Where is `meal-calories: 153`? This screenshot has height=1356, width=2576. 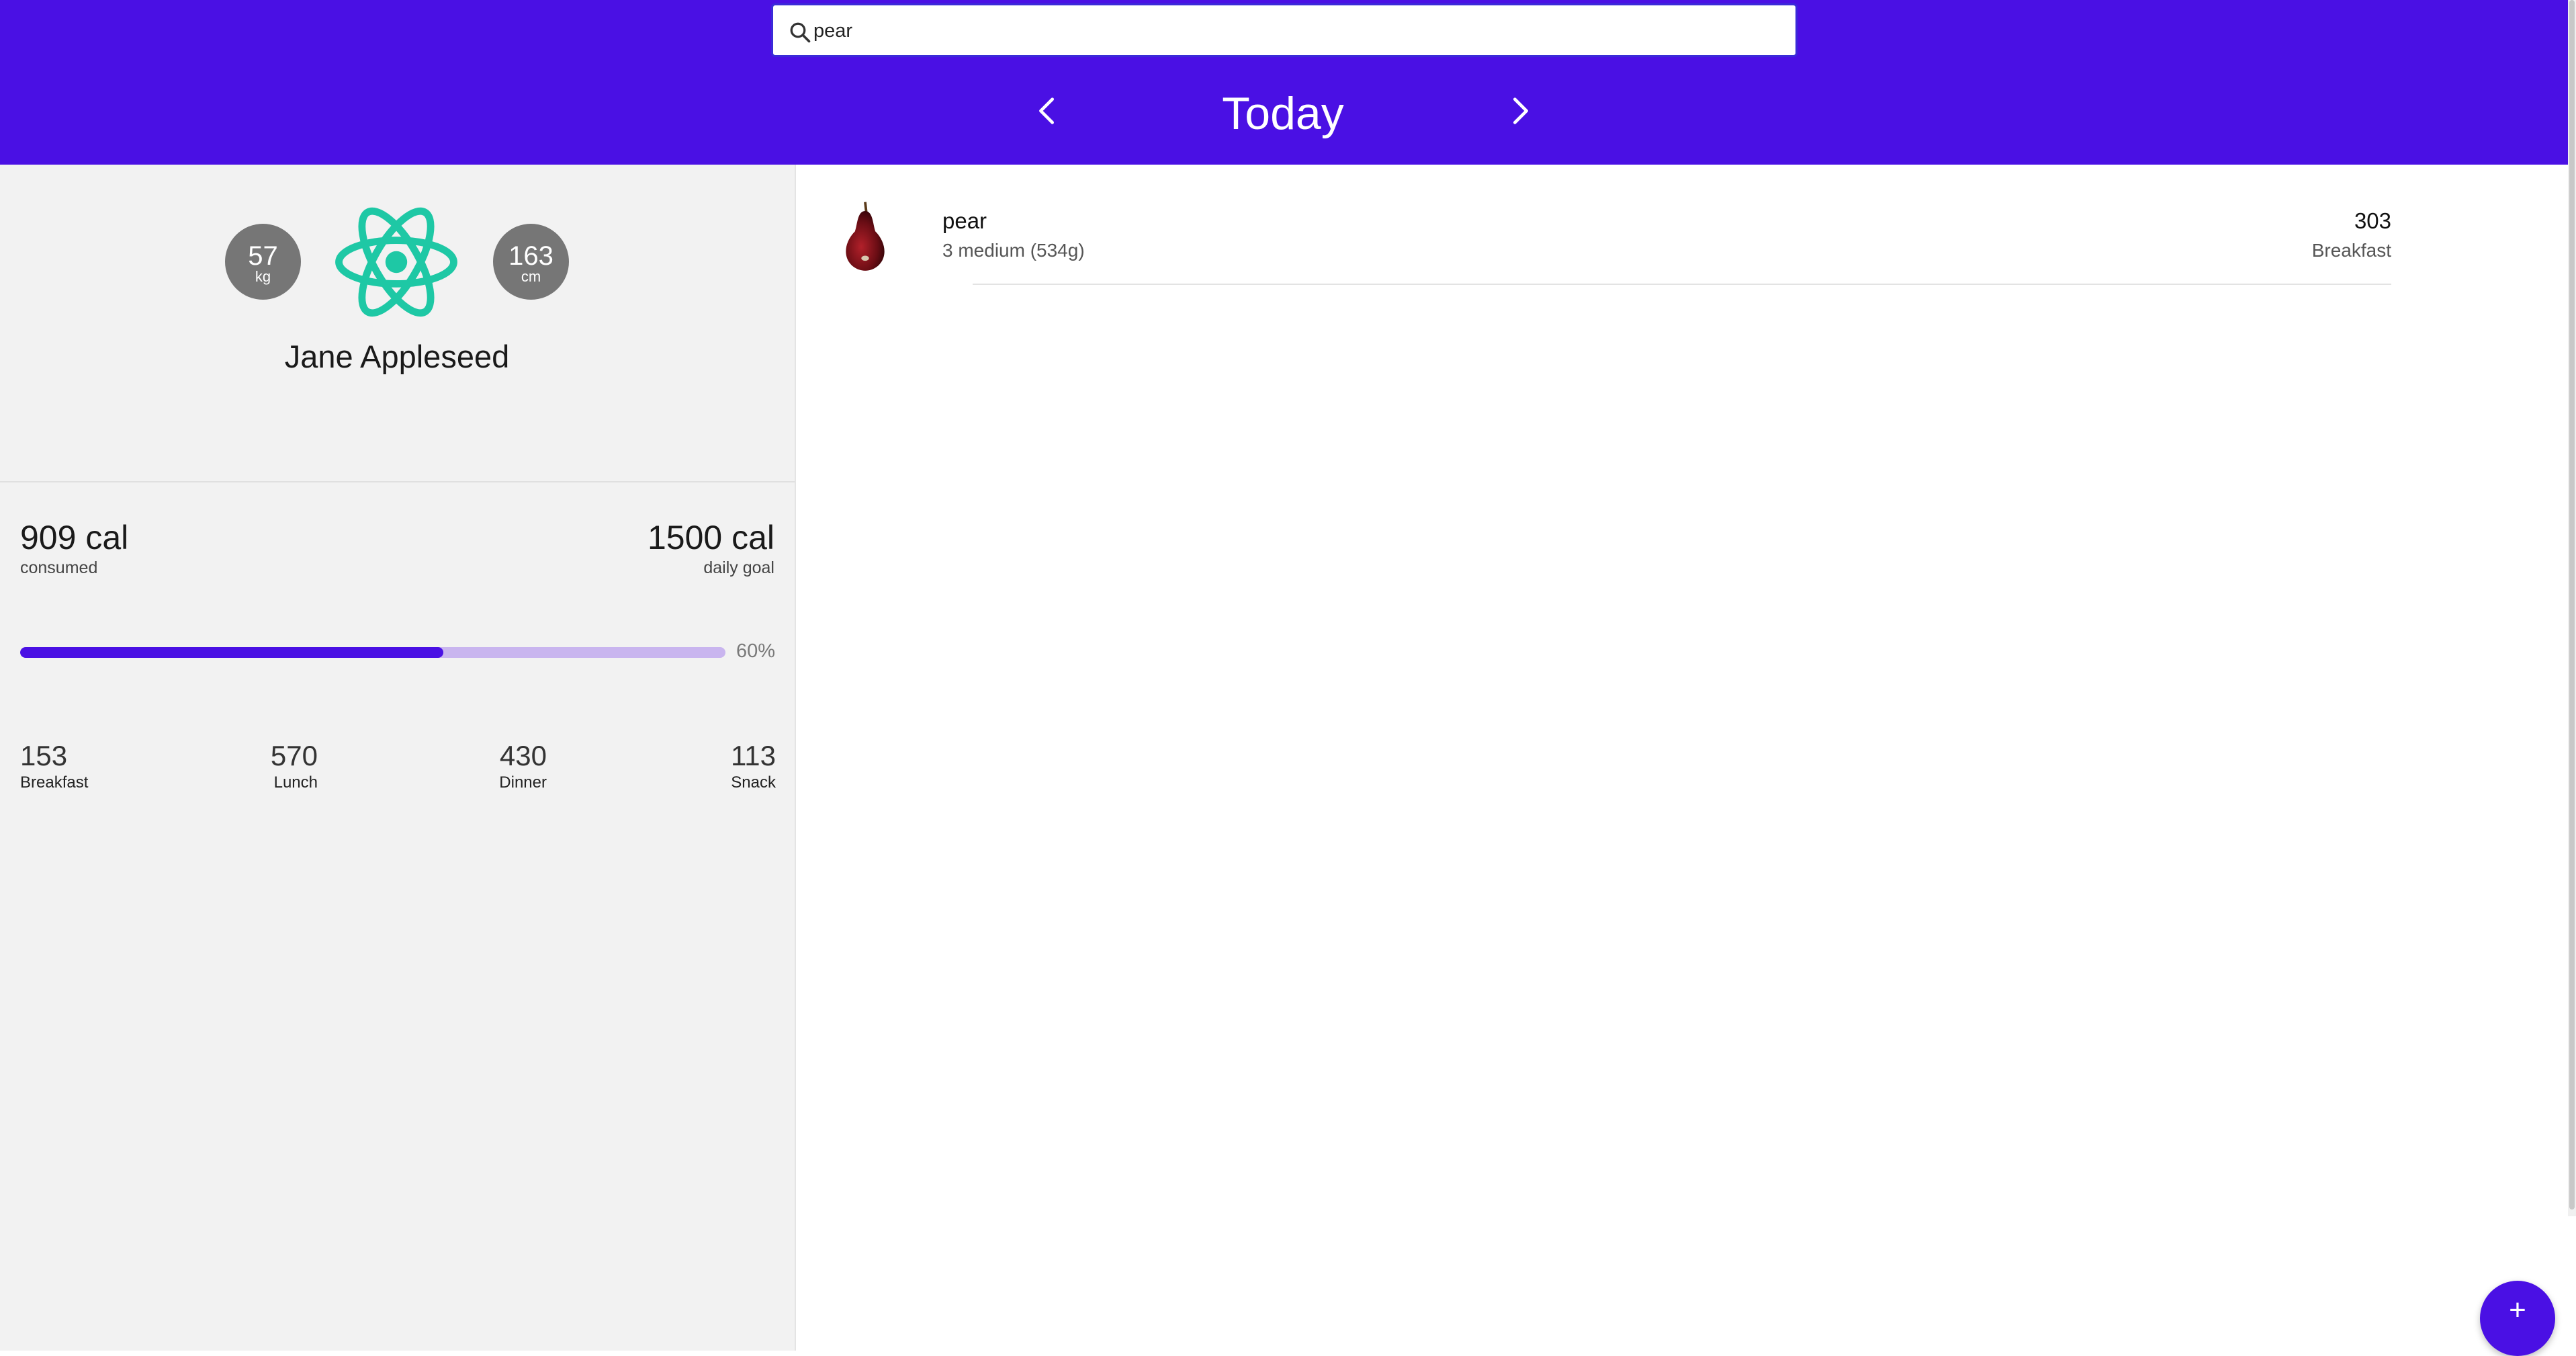
meal-calories: 153 is located at coordinates (44, 756).